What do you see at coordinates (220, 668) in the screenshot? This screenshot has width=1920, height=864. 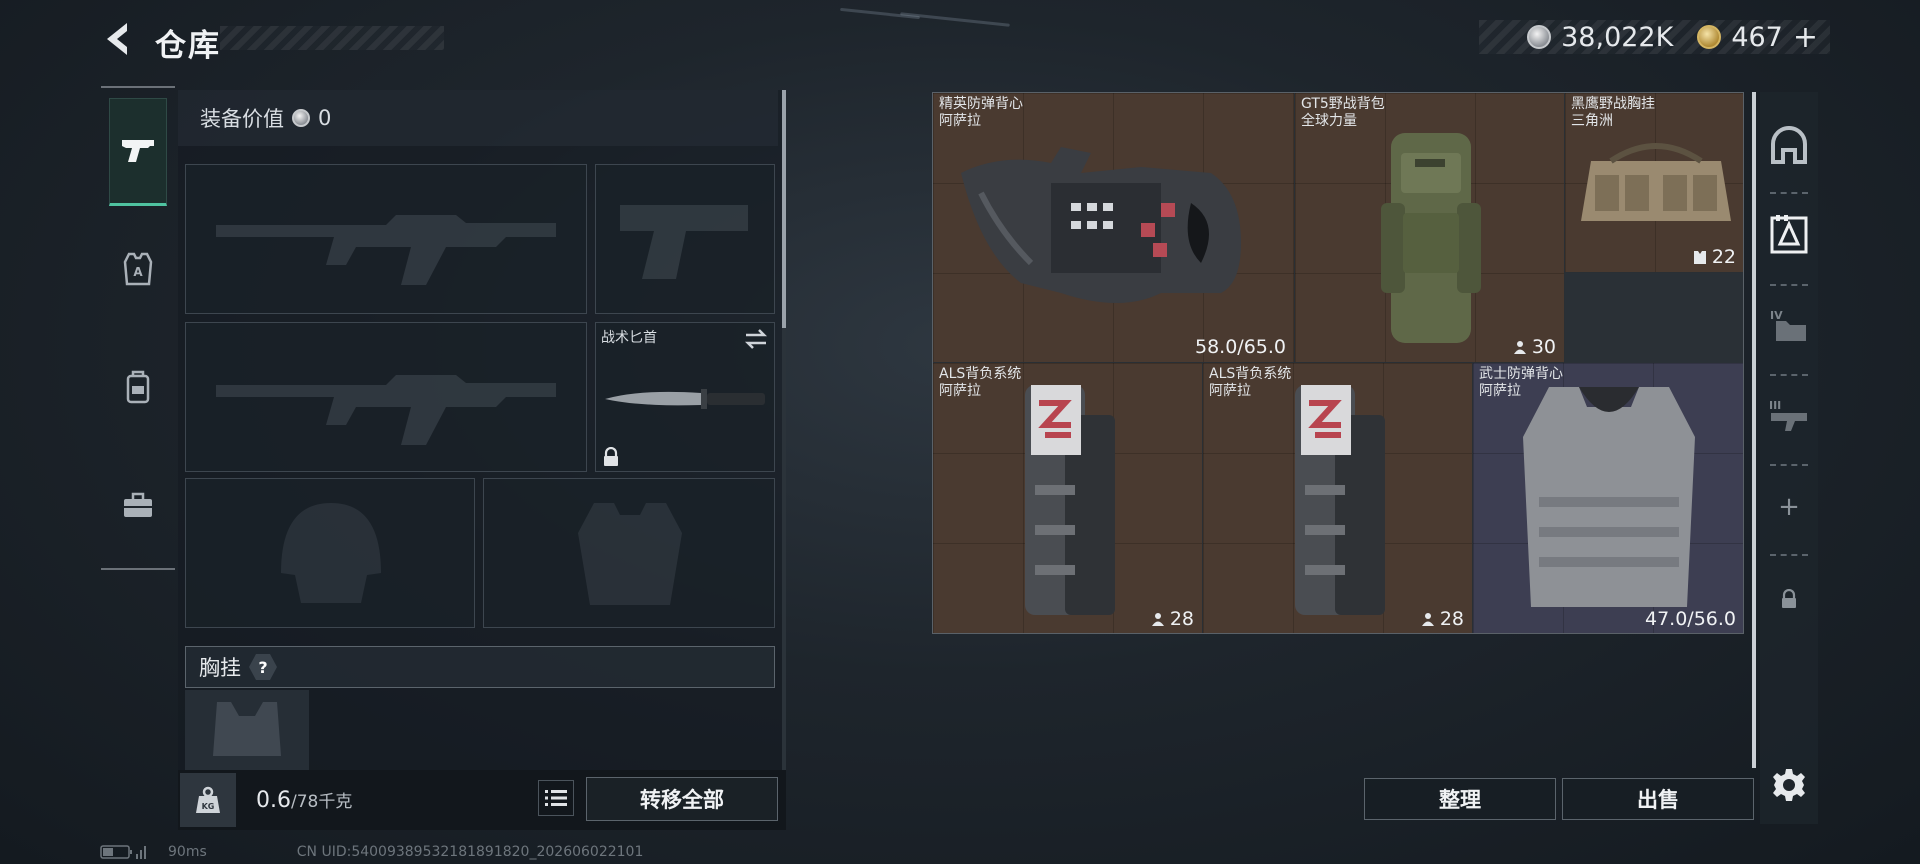 I see `chest-rig-label: 胸挂` at bounding box center [220, 668].